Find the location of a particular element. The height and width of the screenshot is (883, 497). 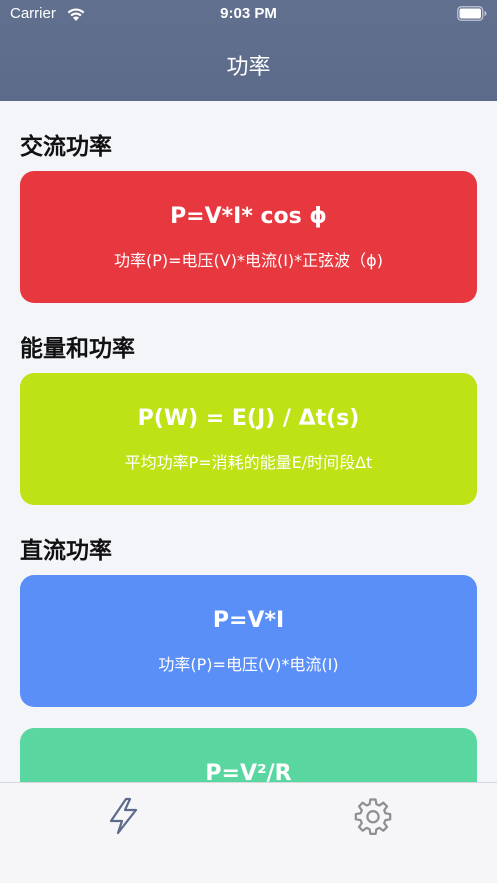

formula-card-ac-power: P=V*I* cos ϕ 功率(P)=电压(V)*电流(I)*正弦波（ϕ) is located at coordinates (248, 237).